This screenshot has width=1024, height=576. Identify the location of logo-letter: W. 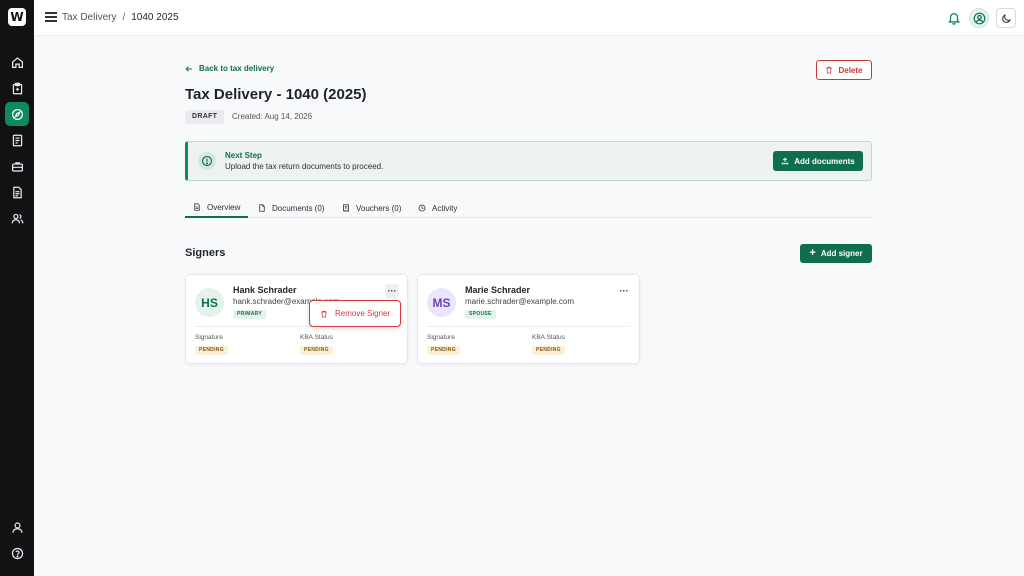
(17, 17).